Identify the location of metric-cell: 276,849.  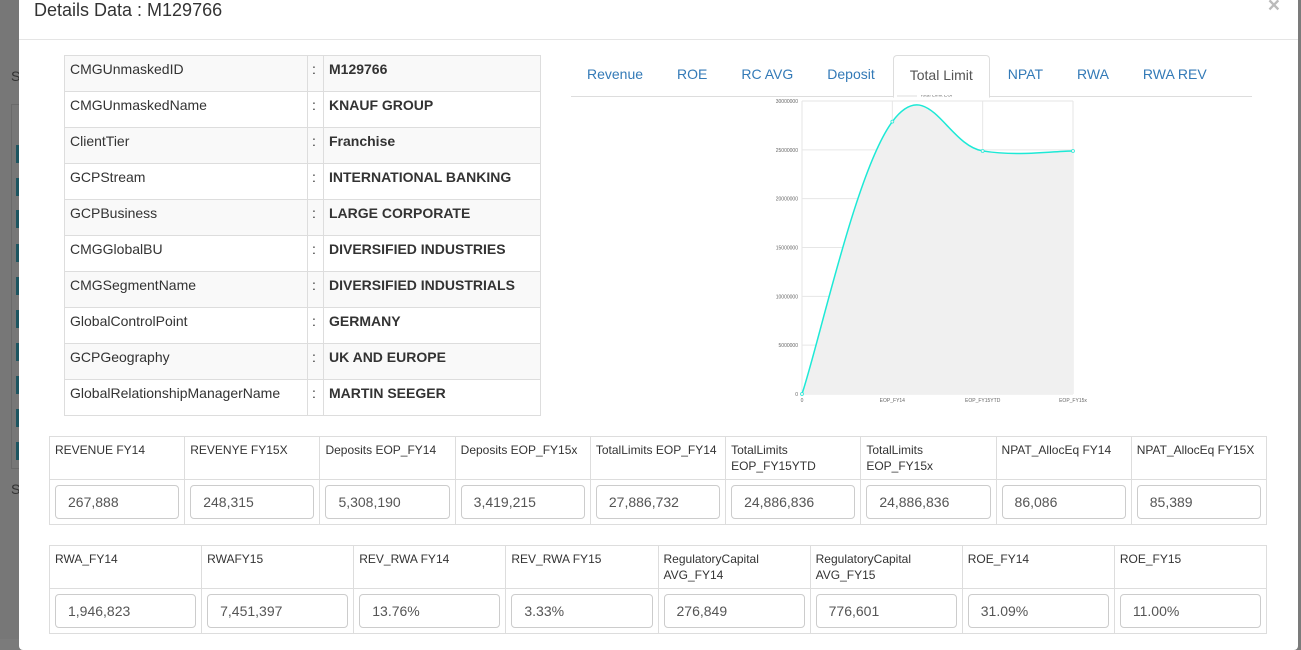
(734, 611).